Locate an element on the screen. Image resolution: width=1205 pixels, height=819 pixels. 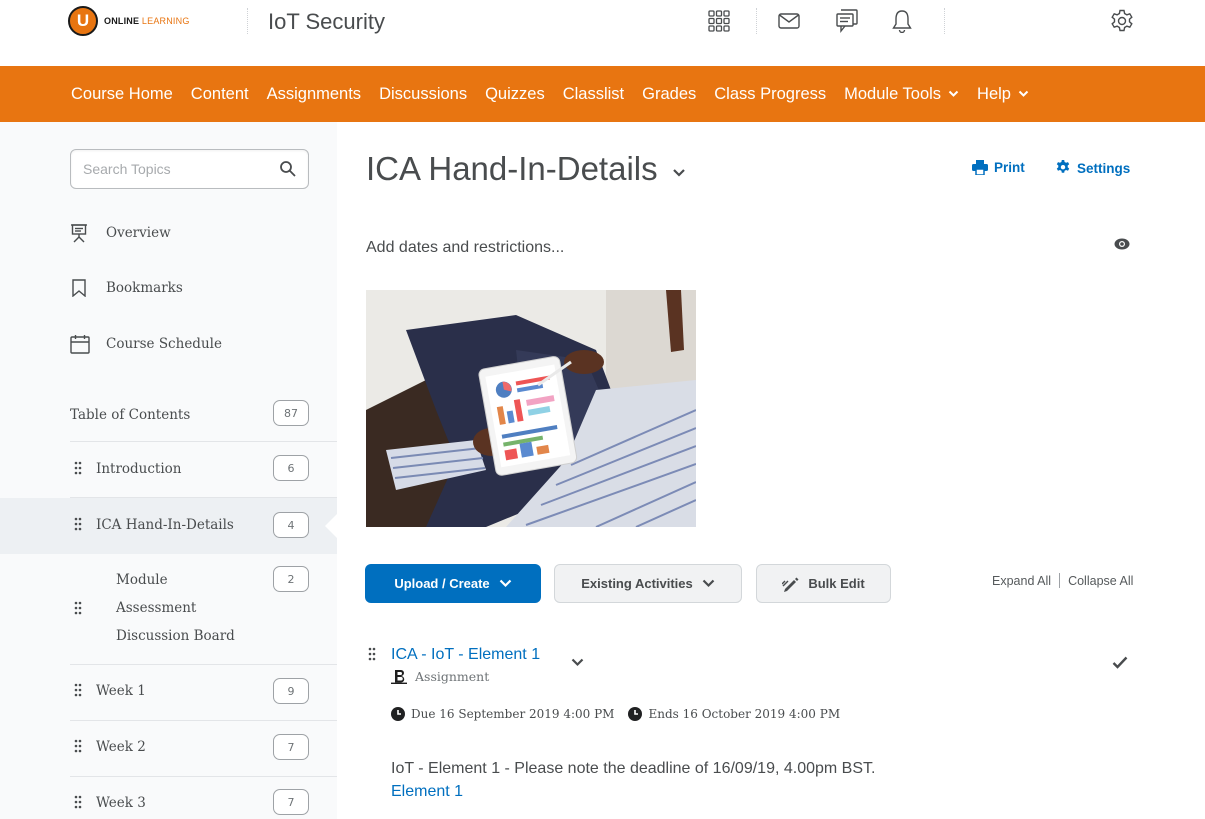
count-badge: 2 is located at coordinates (291, 579).